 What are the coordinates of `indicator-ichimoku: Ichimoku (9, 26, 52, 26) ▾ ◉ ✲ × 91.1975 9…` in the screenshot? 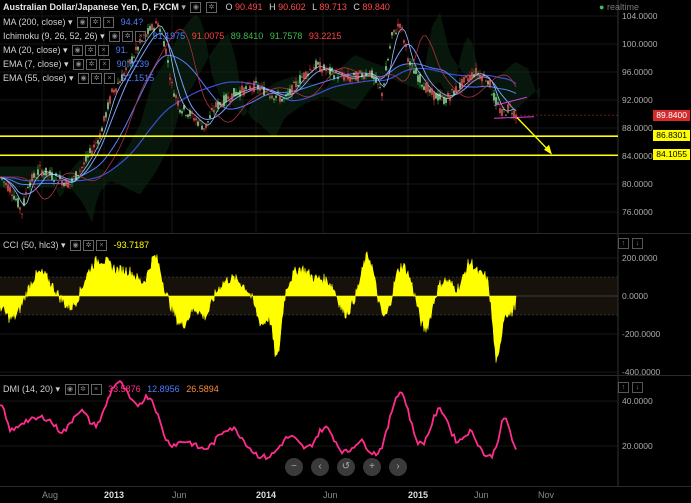 It's located at (172, 37).